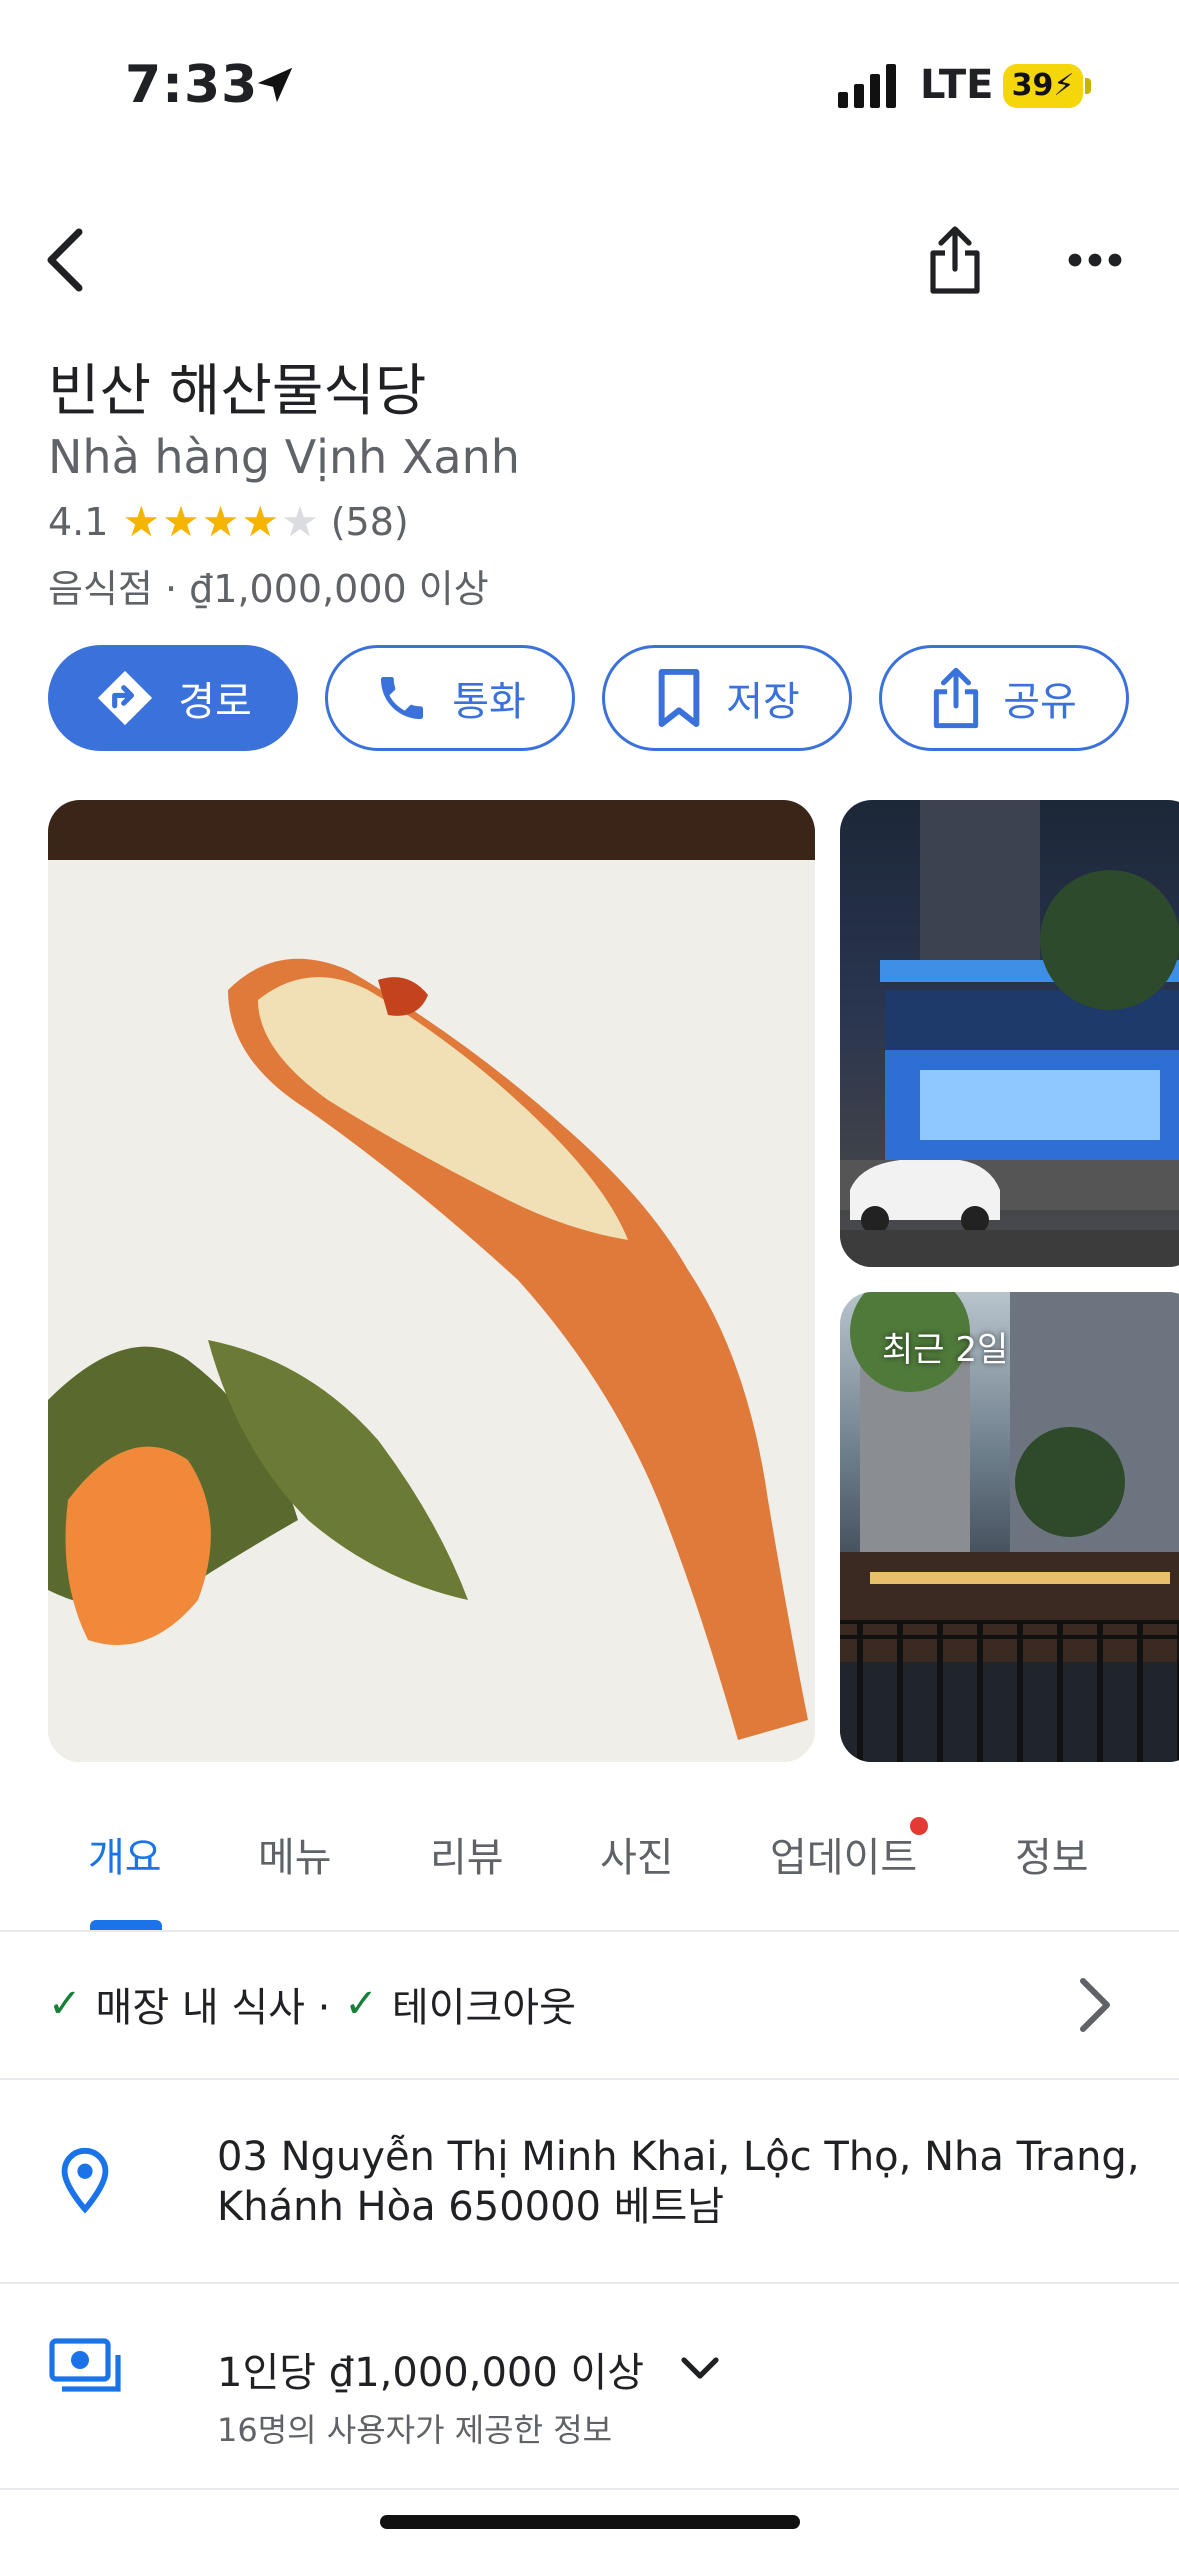 Image resolution: width=1179 pixels, height=2556 pixels. I want to click on rating-row: 4.1 ★ ★ ★ ★ ★ (58), so click(228, 522).